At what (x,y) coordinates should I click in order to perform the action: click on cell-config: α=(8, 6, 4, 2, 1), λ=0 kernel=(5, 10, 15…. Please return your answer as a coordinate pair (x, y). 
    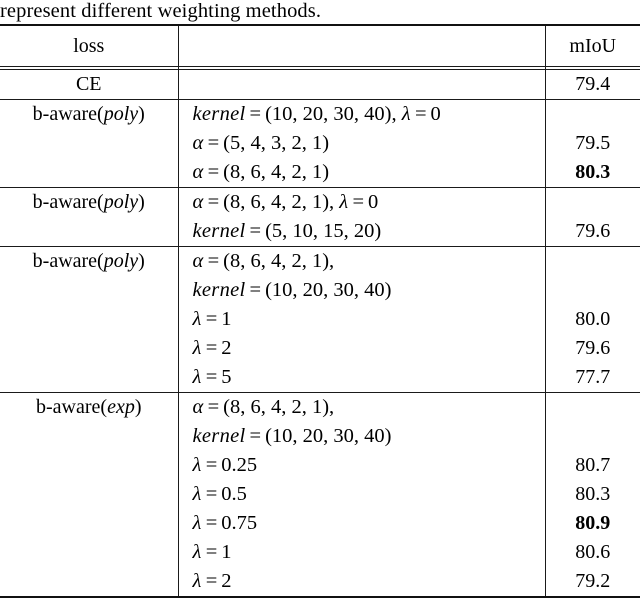
    Looking at the image, I should click on (361, 217).